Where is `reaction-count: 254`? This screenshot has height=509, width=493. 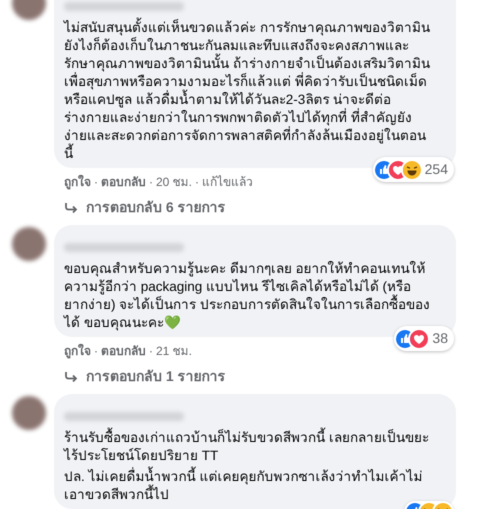
reaction-count: 254 is located at coordinates (436, 169).